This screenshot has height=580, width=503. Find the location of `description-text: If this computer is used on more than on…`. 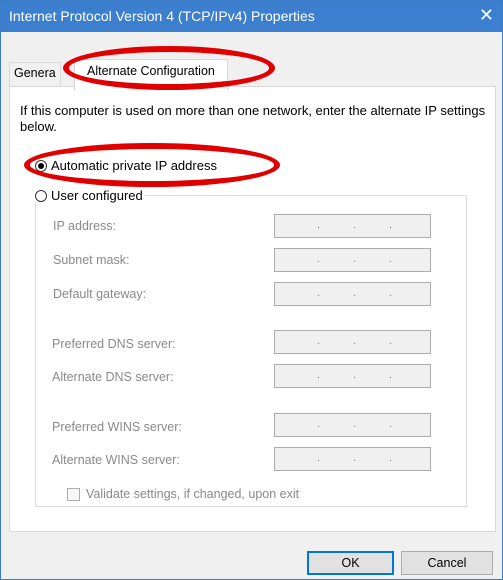

description-text: If this computer is used on more than on… is located at coordinates (253, 118).